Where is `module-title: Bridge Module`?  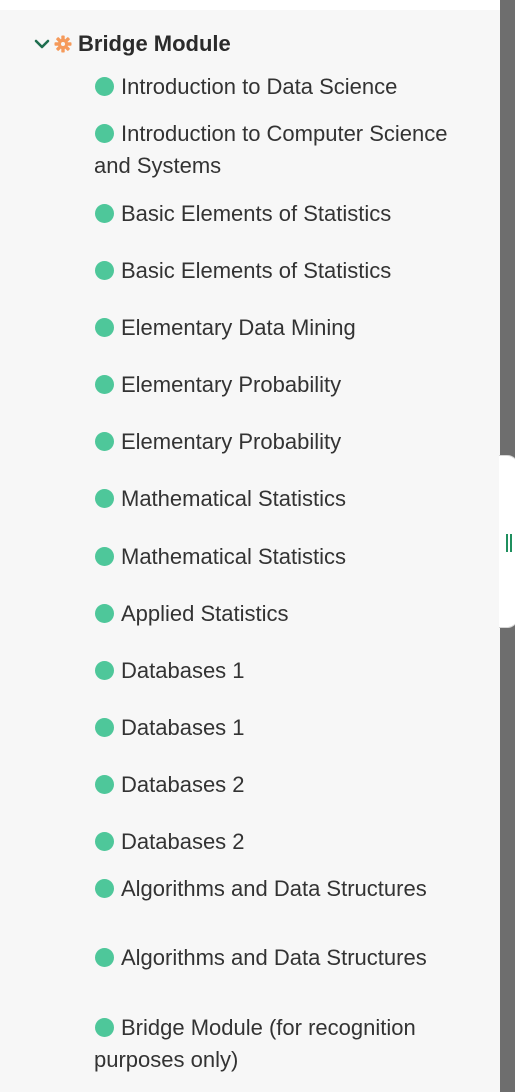
module-title: Bridge Module is located at coordinates (154, 43).